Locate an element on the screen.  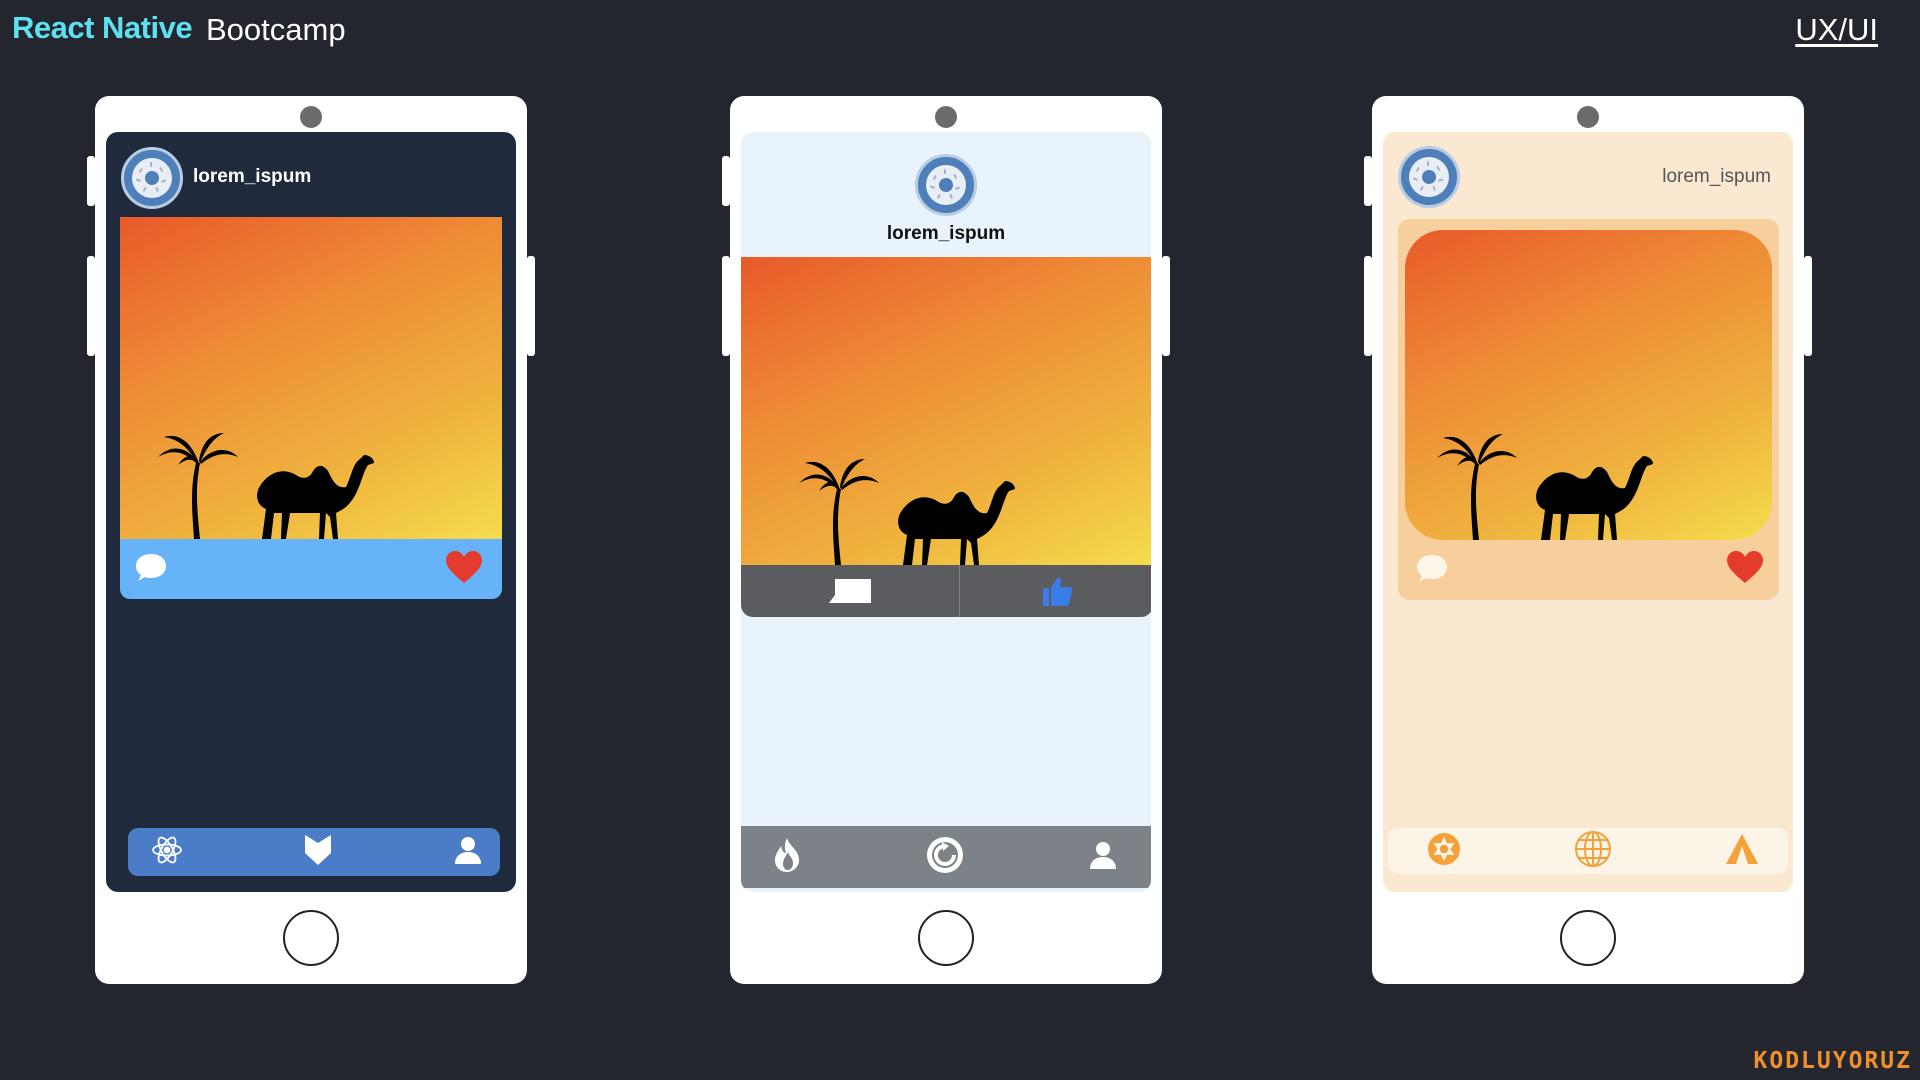
post-card is located at coordinates (1588, 409).